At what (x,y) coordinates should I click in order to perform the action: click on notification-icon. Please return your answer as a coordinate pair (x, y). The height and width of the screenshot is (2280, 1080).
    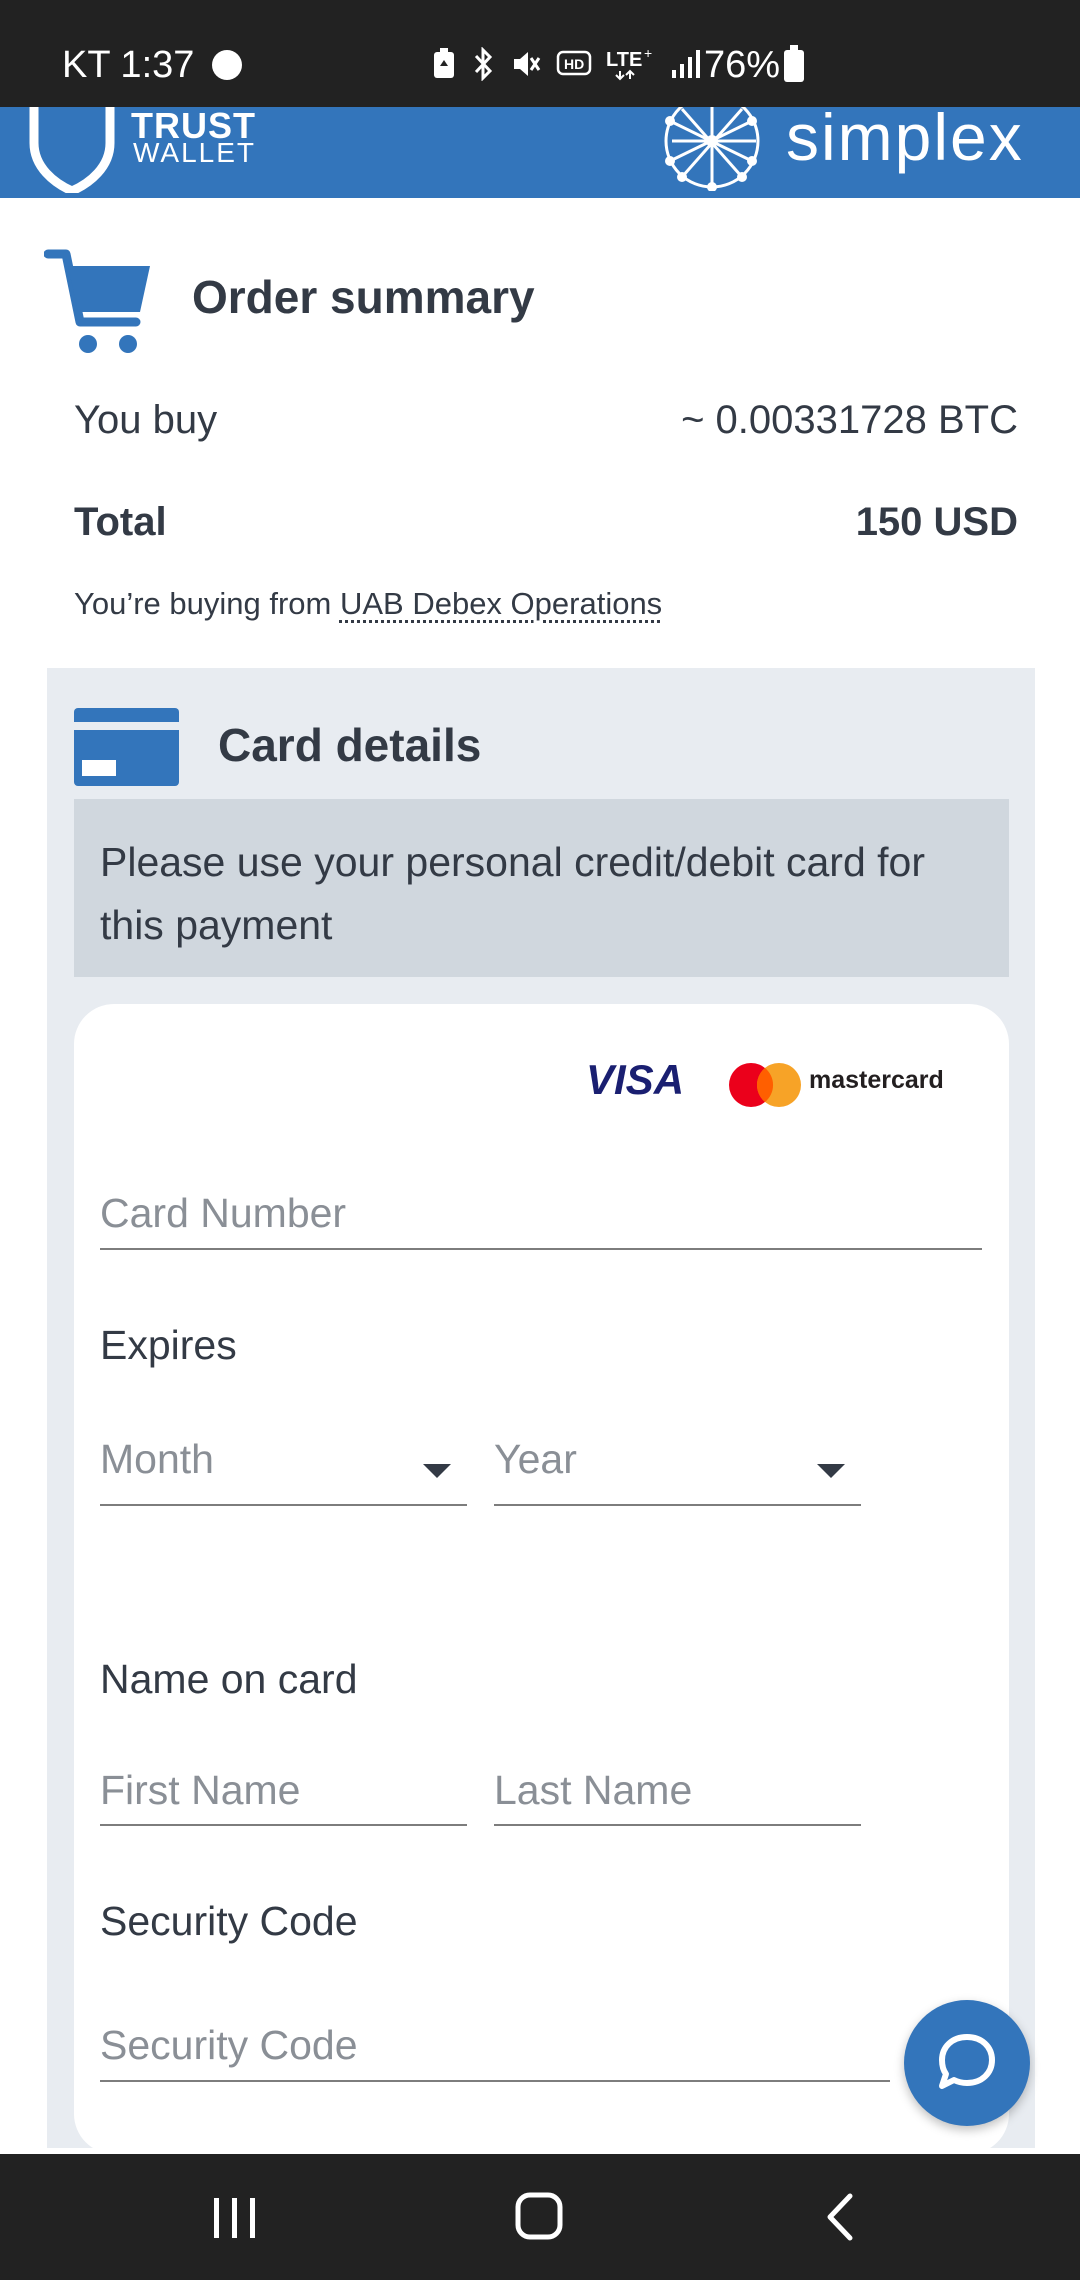
    Looking at the image, I should click on (227, 65).